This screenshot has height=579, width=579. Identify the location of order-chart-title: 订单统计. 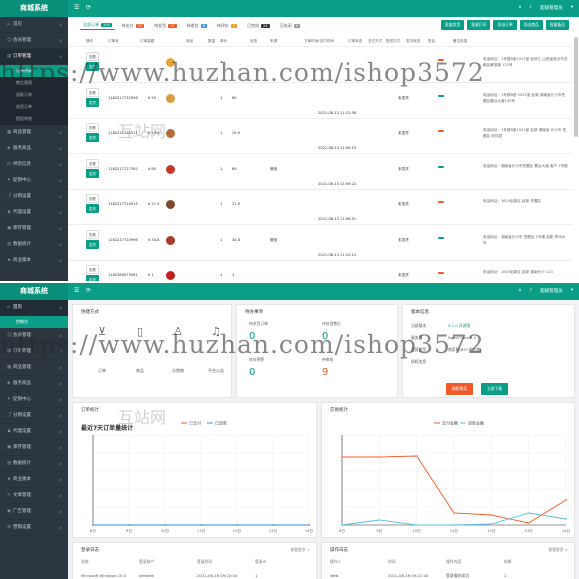
(90, 410).